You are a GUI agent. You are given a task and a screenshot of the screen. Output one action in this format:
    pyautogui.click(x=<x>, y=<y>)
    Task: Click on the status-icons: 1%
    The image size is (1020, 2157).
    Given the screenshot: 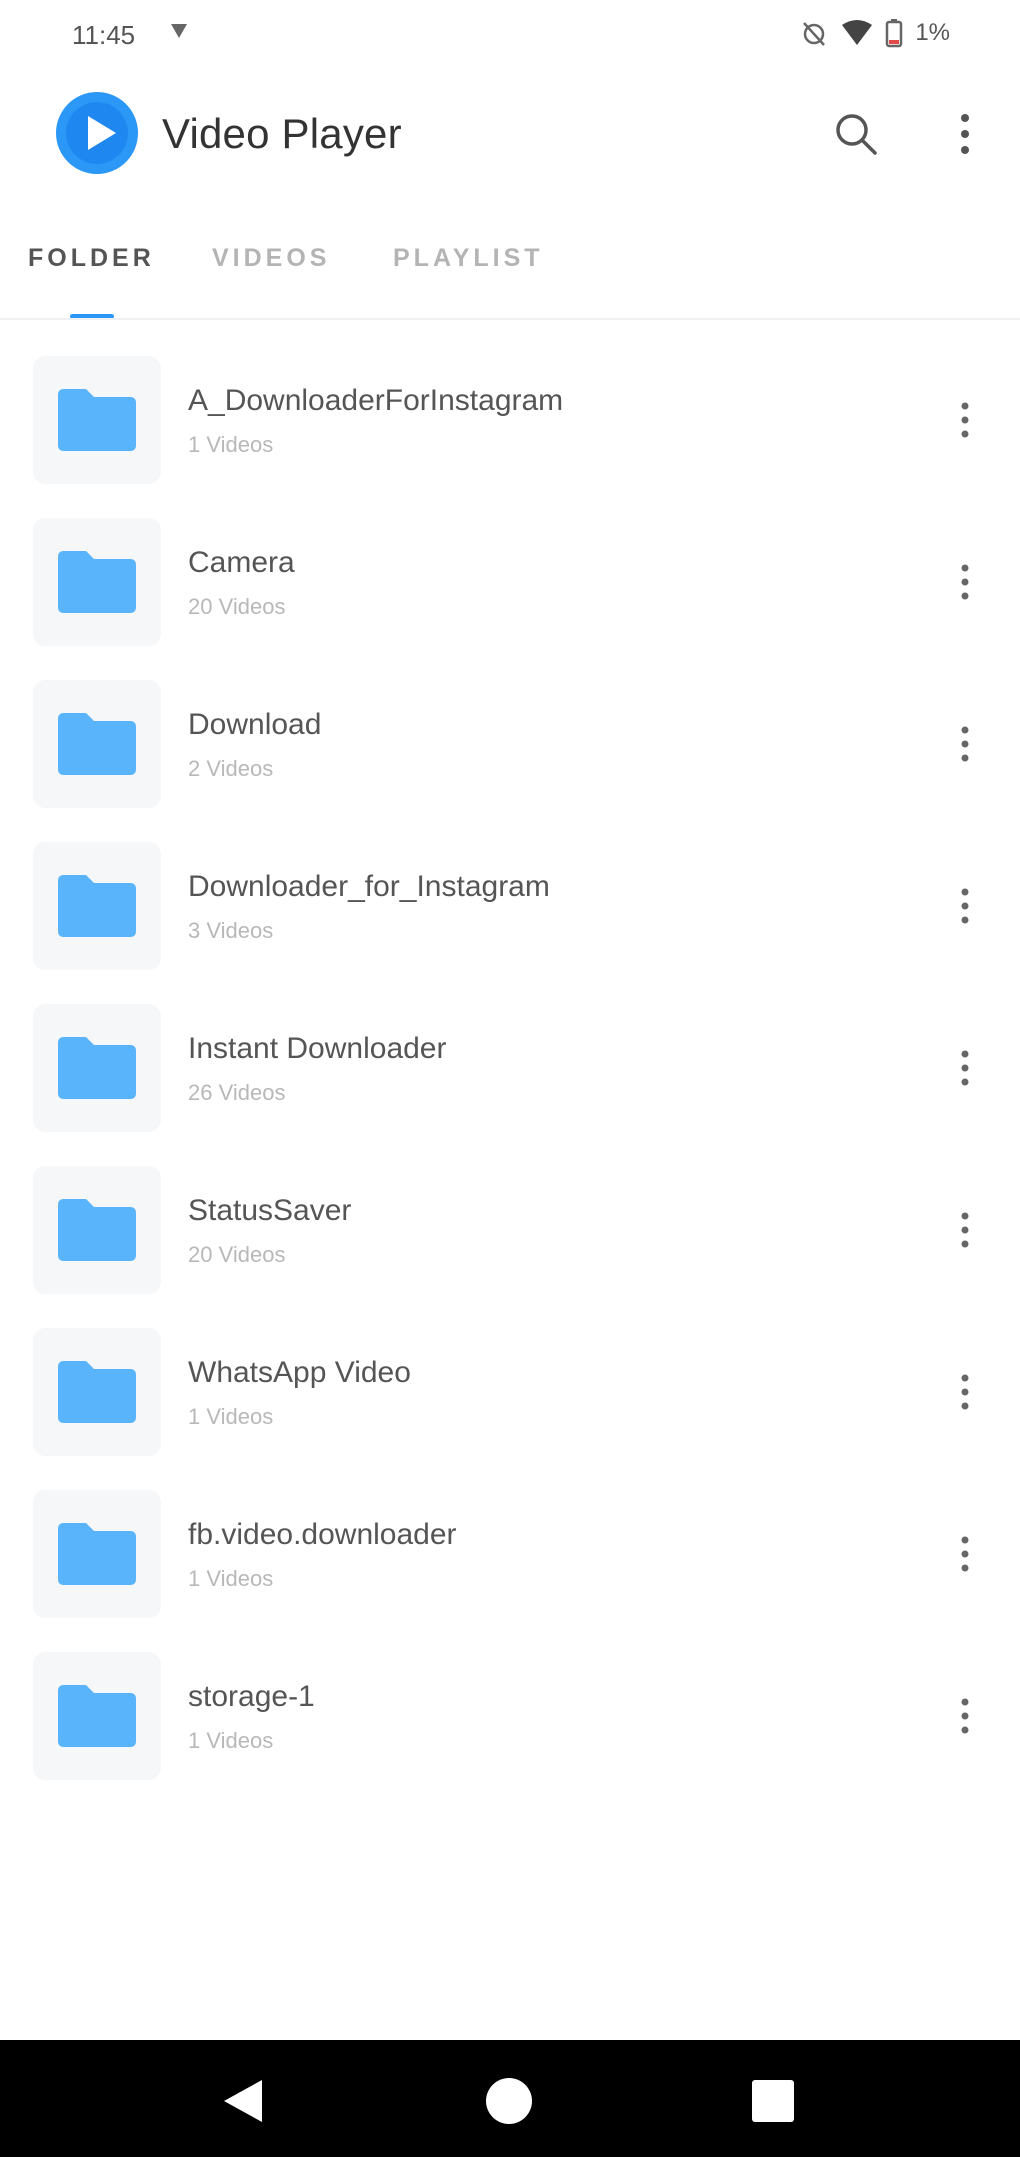 What is the action you would take?
    pyautogui.click(x=874, y=33)
    